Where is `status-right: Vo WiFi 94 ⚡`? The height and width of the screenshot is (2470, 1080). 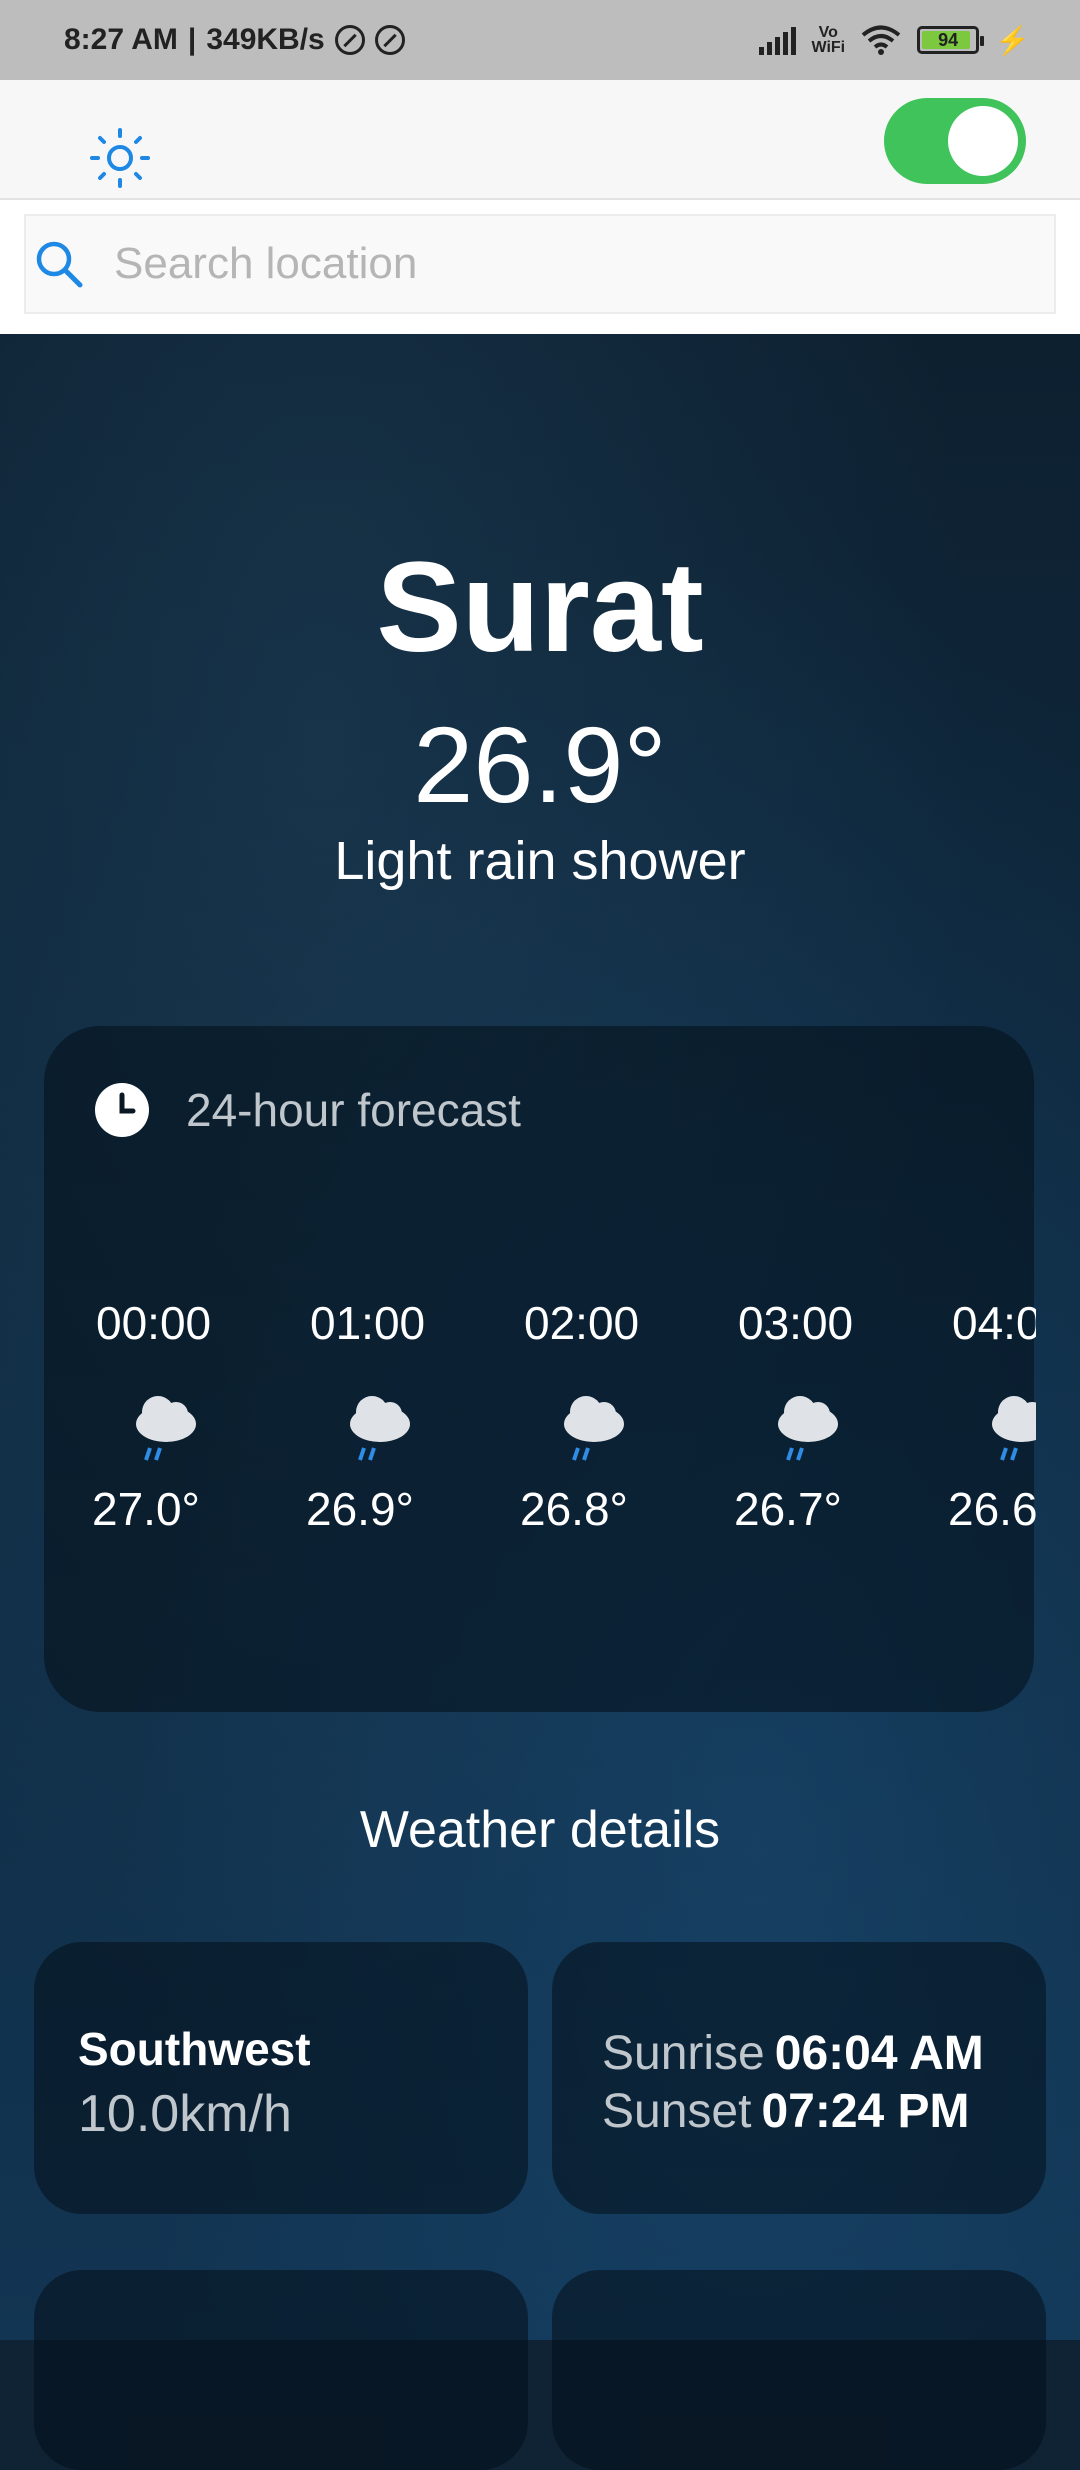 status-right: Vo WiFi 94 ⚡ is located at coordinates (894, 40).